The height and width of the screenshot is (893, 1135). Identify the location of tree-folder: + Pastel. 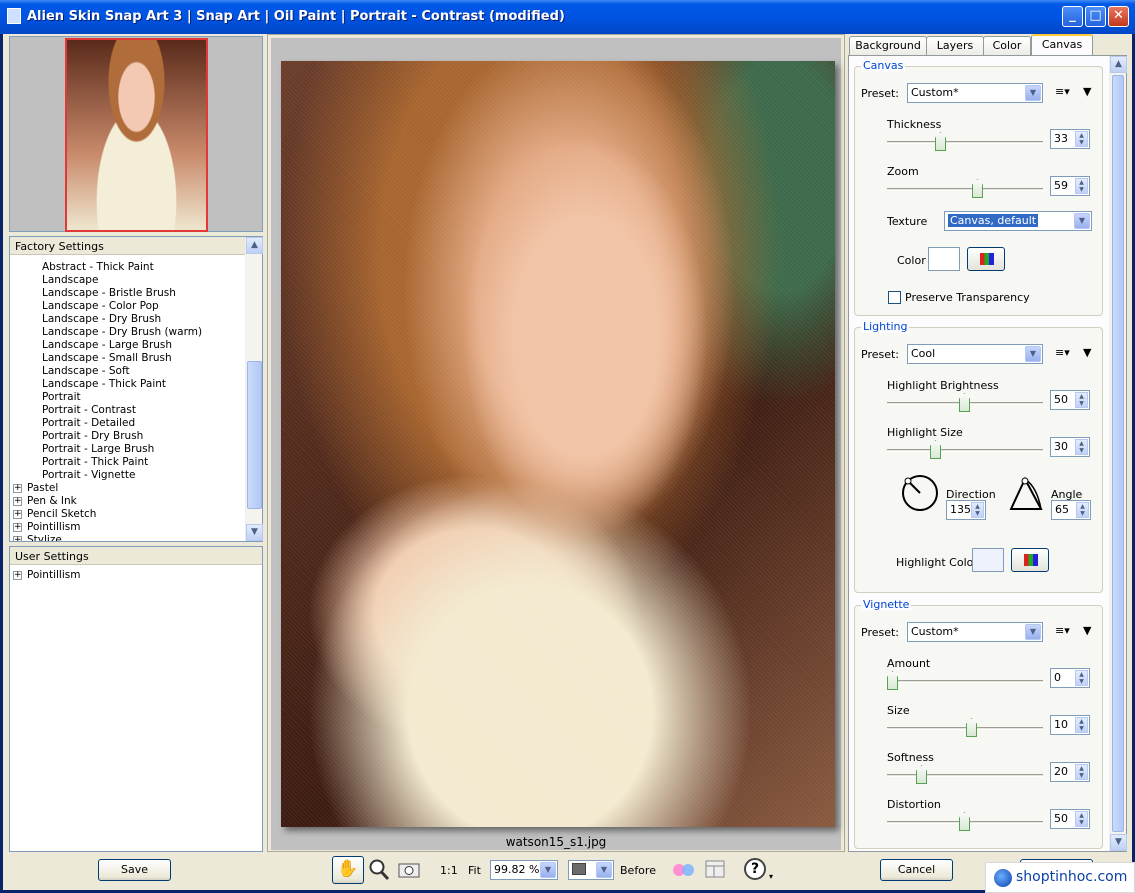
(127, 488).